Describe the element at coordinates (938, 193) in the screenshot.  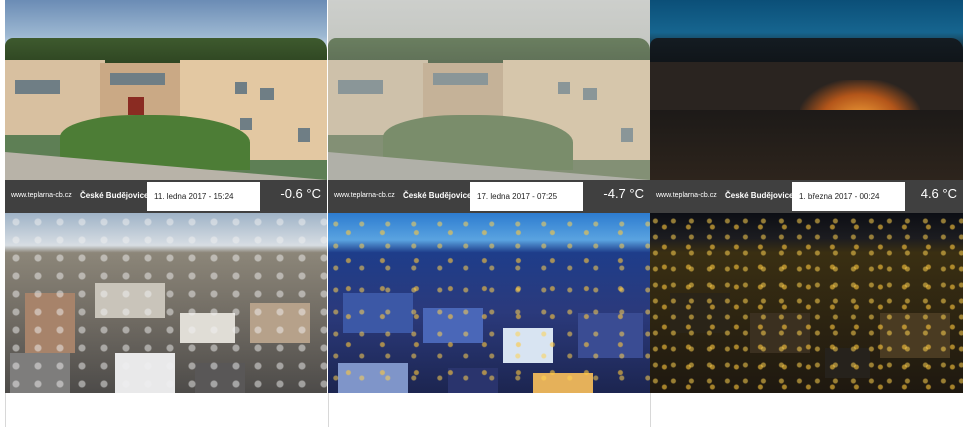
I see `temperature: 4.6 °C` at that location.